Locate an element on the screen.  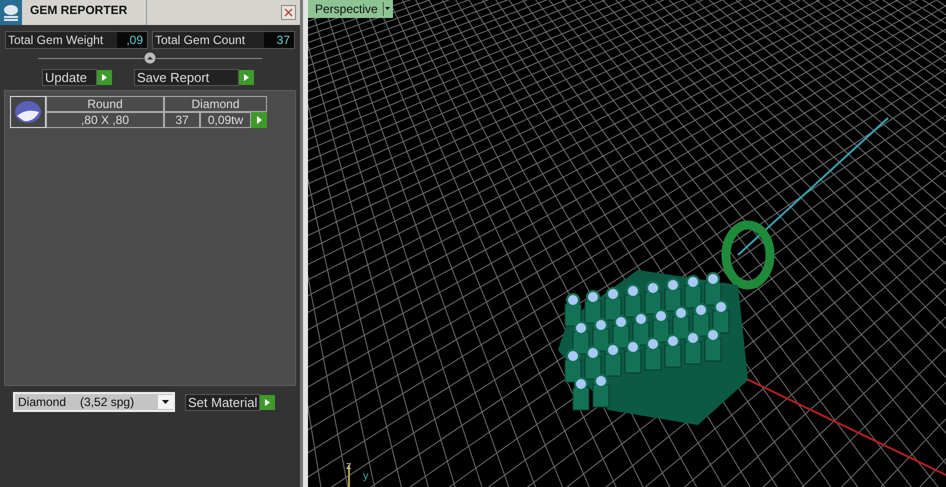
close-button is located at coordinates (288, 12).